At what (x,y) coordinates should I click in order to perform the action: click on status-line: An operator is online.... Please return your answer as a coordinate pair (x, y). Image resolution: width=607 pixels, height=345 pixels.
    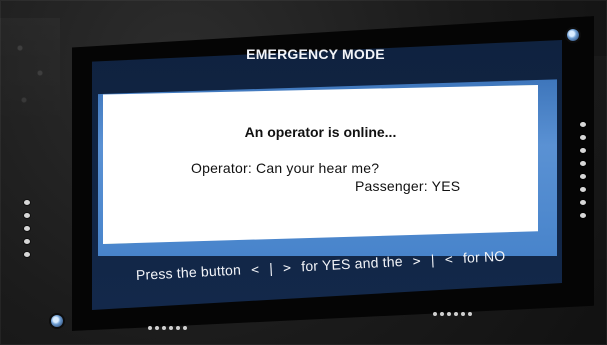
    Looking at the image, I should click on (320, 132).